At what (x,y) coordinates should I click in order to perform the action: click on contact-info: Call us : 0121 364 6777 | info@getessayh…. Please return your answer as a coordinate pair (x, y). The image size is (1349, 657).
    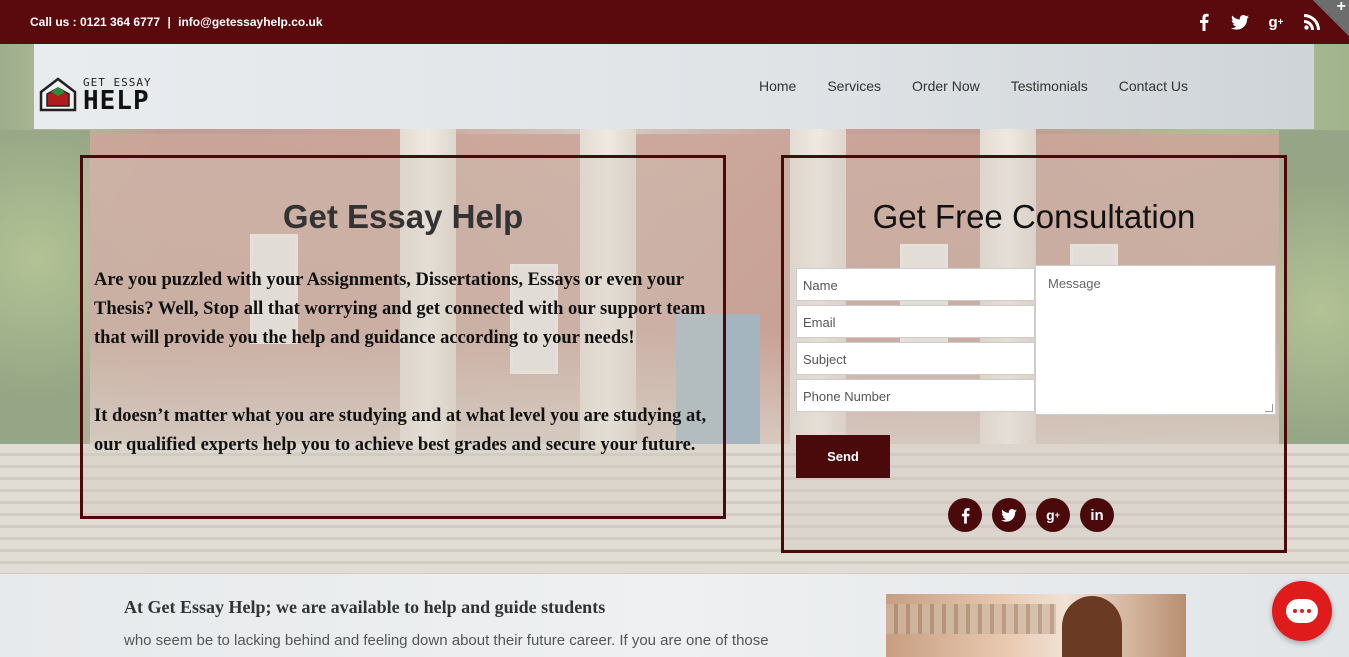
    Looking at the image, I should click on (178, 22).